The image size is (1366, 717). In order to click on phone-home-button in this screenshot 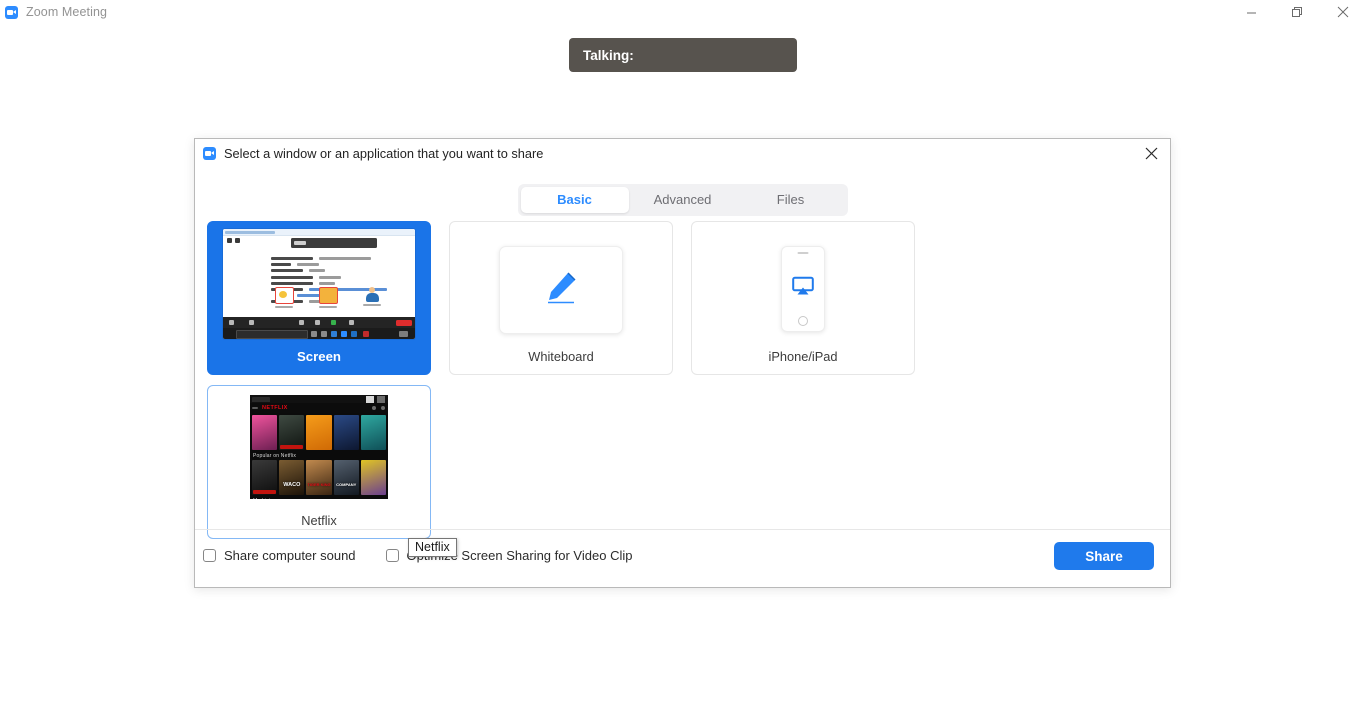, I will do `click(803, 321)`.